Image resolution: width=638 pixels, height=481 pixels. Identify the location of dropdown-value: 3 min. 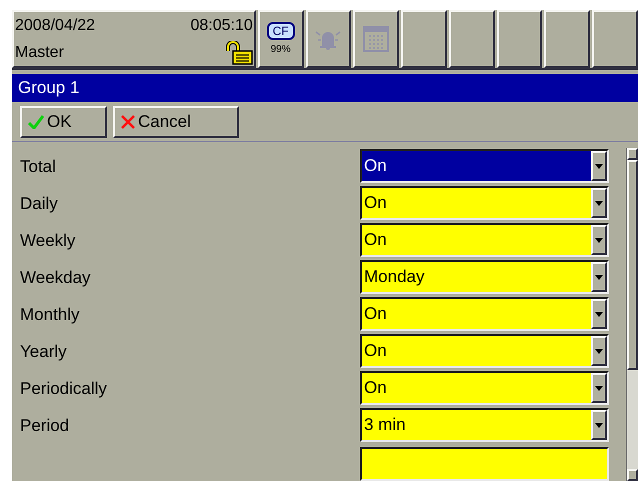
(385, 425).